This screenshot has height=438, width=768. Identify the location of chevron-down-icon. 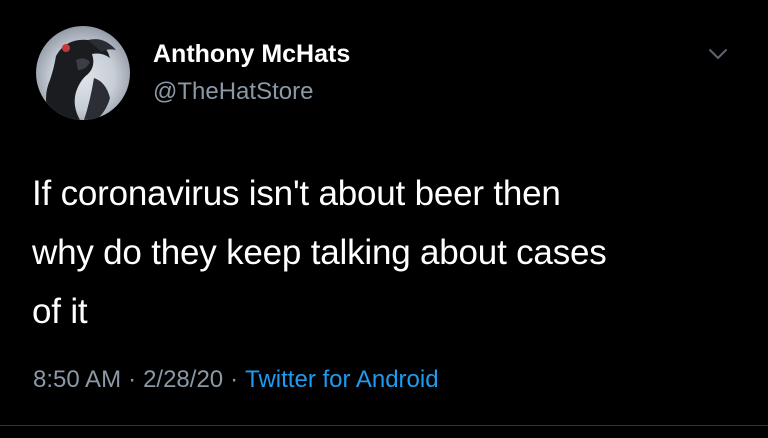
(718, 54).